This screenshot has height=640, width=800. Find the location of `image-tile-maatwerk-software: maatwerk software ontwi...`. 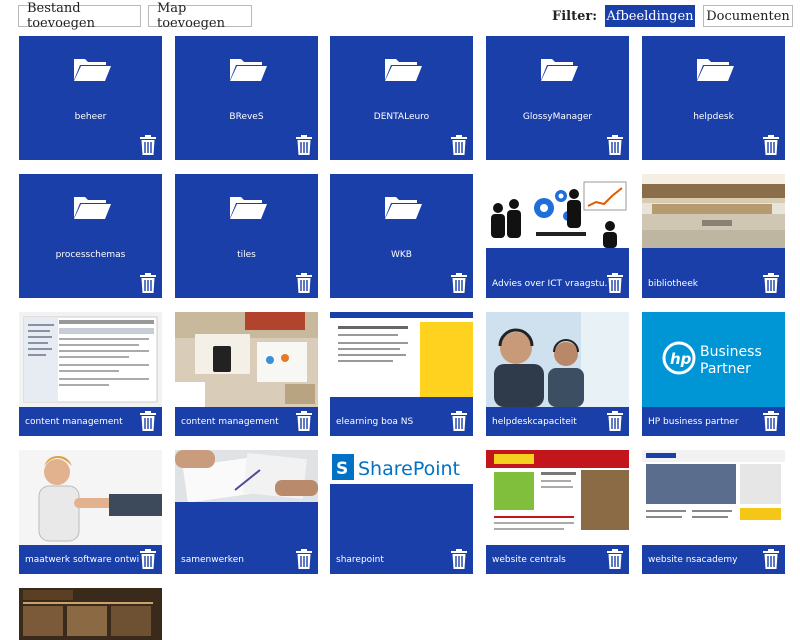

image-tile-maatwerk-software: maatwerk software ontwi... is located at coordinates (90, 512).